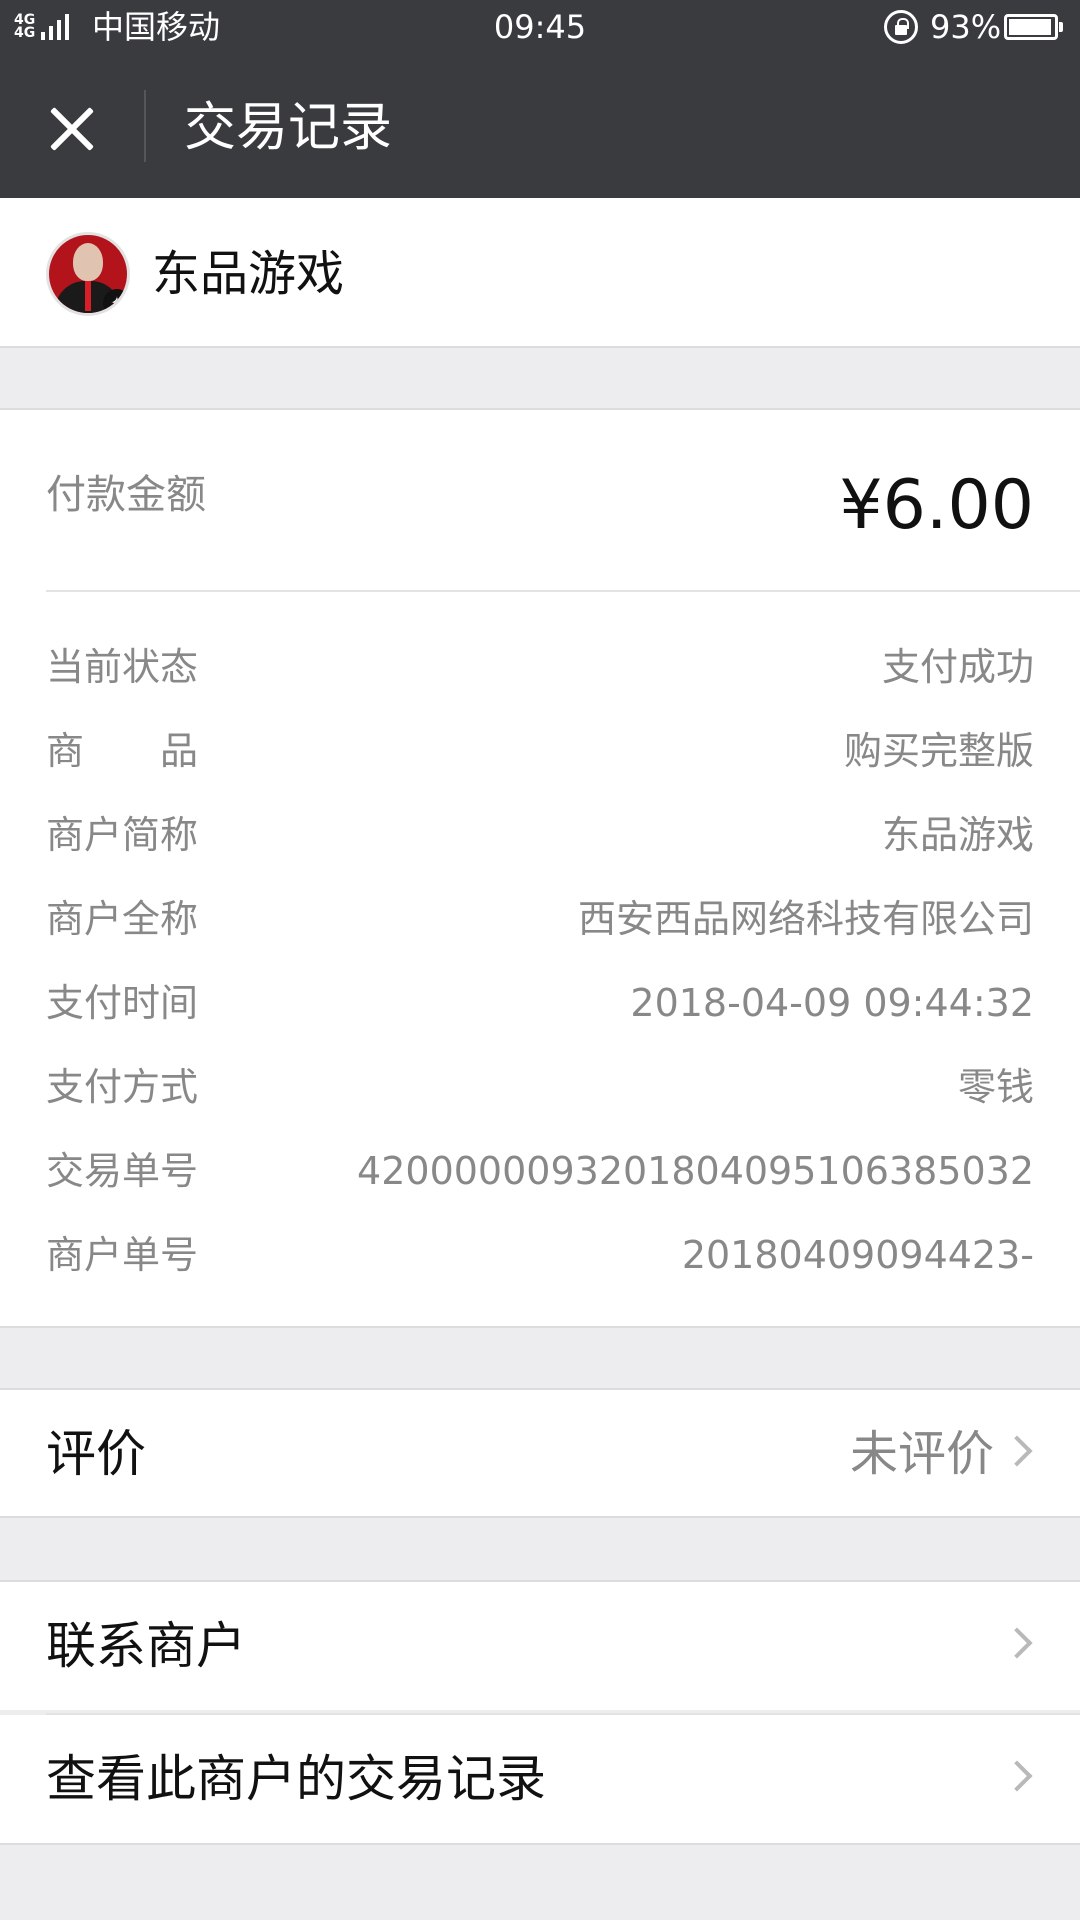 The image size is (1080, 1920). I want to click on detail-value: 西安西品网络科技有限公司, so click(805, 919).